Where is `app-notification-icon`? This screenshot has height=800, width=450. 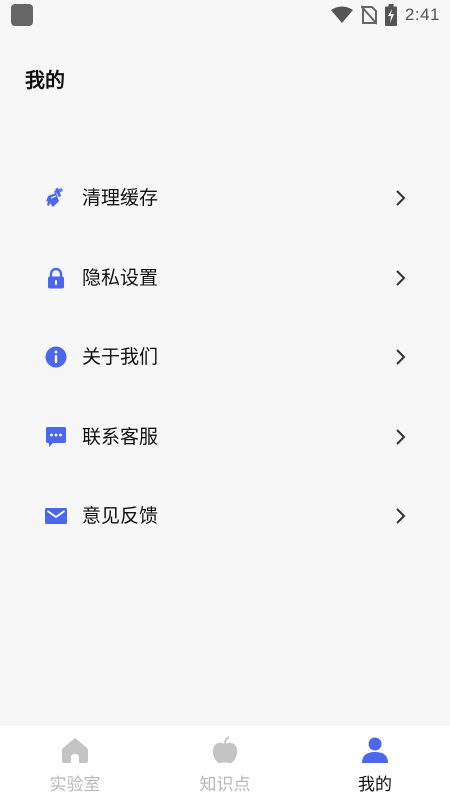 app-notification-icon is located at coordinates (22, 15).